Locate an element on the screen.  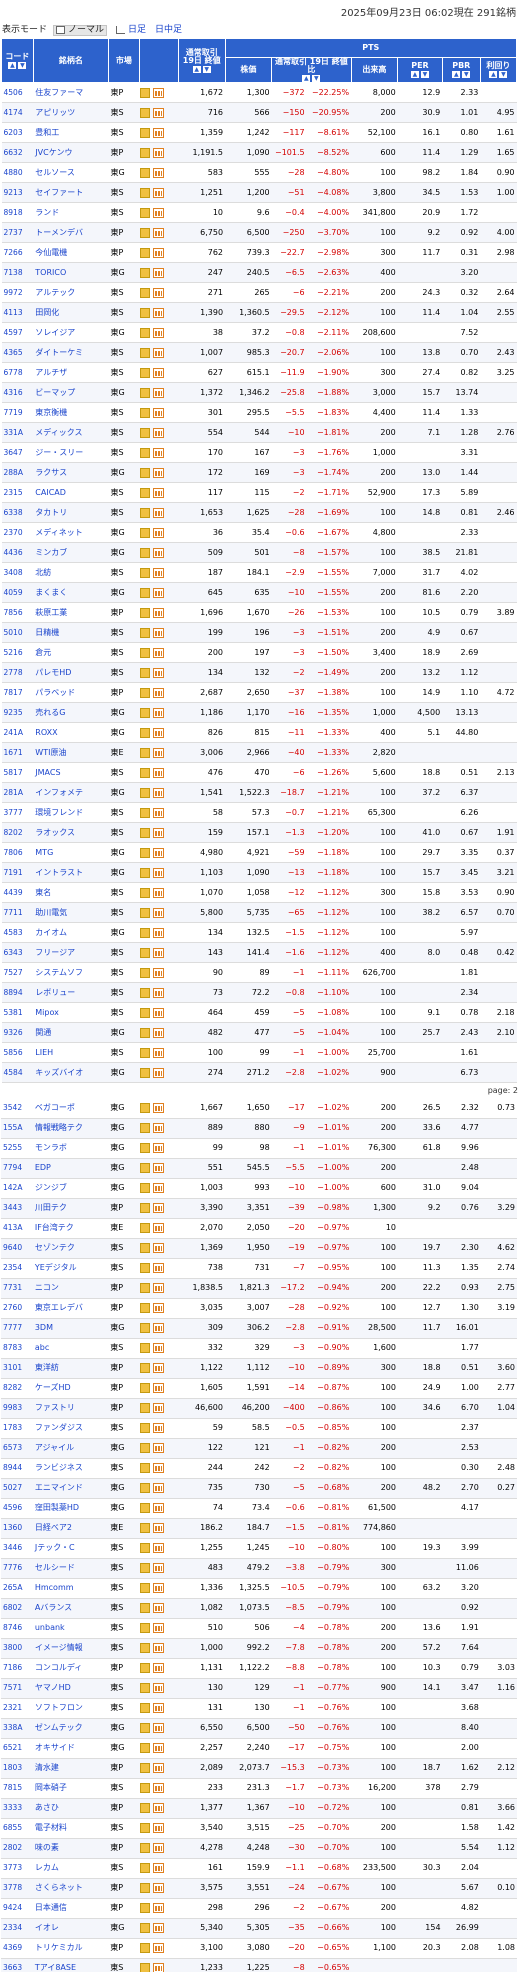
code-link: 4369 is located at coordinates (17, 1948).